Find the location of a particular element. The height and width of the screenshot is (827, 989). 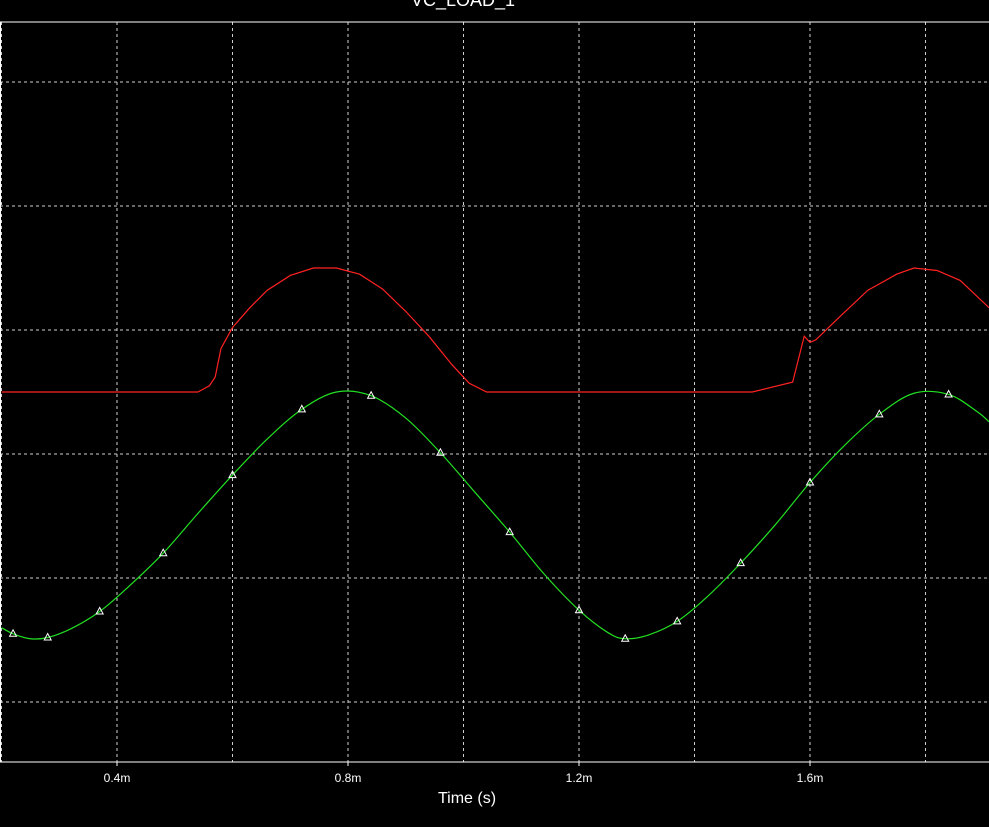

x-tick-label: 0.8m is located at coordinates (348, 778).